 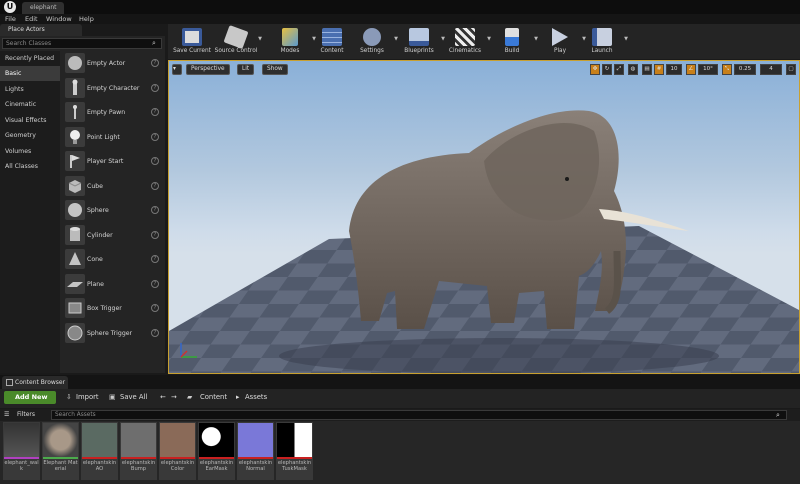 What do you see at coordinates (236, 37) in the screenshot?
I see `source-control-icon` at bounding box center [236, 37].